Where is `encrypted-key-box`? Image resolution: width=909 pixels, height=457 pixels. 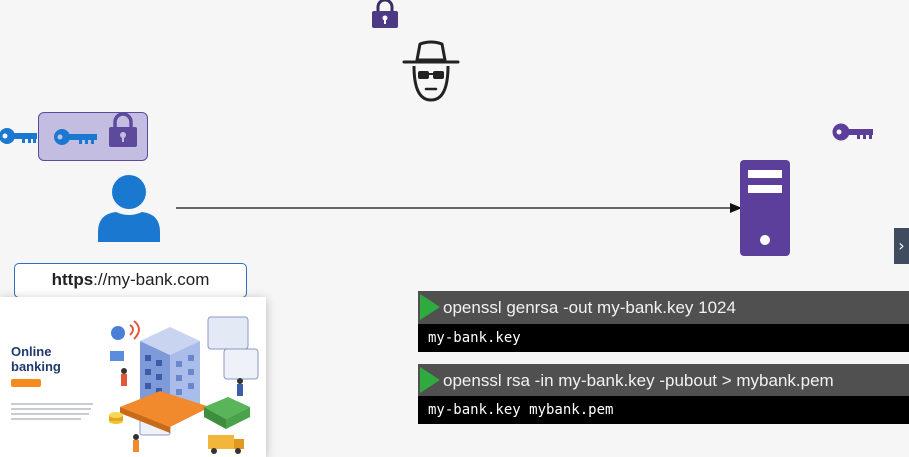 encrypted-key-box is located at coordinates (93, 136).